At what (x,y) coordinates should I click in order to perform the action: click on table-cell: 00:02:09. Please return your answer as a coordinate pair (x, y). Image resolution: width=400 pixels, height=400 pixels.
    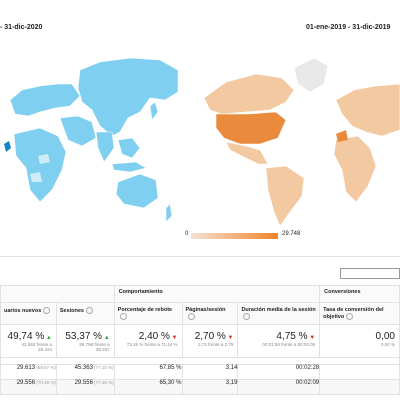
    Looking at the image, I should click on (279, 387).